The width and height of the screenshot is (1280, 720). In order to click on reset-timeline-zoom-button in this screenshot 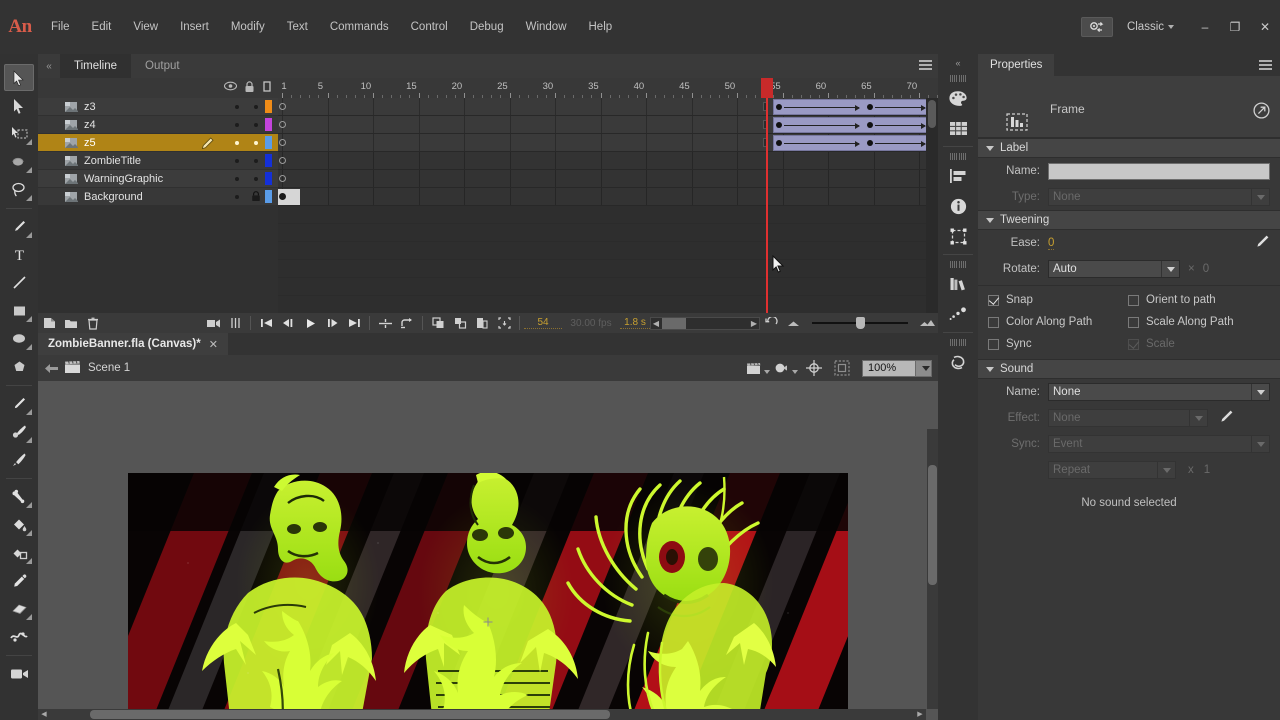, I will do `click(771, 323)`.